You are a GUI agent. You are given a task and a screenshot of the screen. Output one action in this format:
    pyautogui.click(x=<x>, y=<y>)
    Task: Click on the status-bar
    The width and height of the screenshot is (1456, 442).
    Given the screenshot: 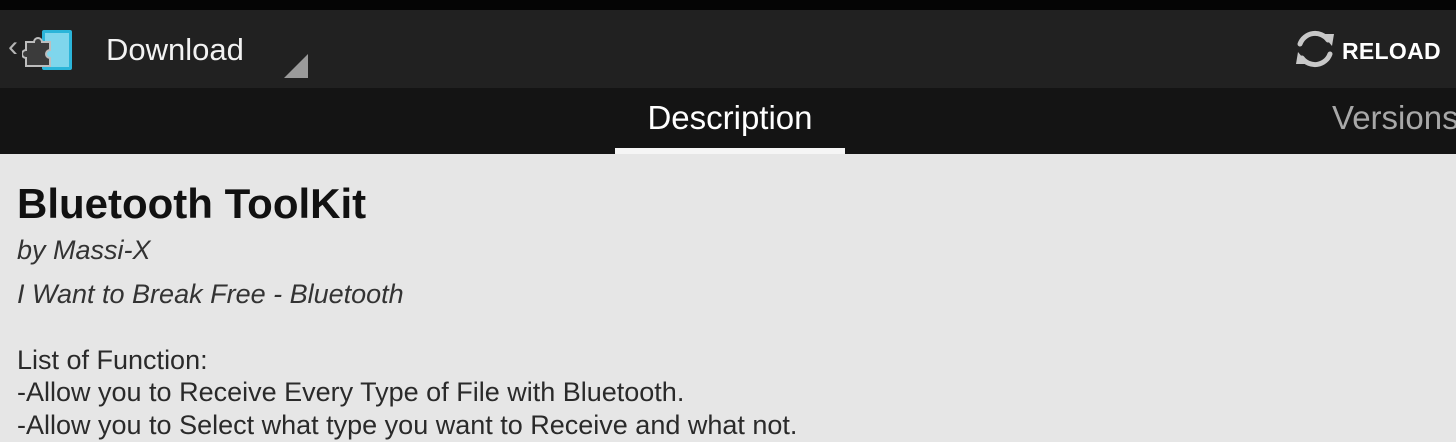 What is the action you would take?
    pyautogui.click(x=728, y=5)
    